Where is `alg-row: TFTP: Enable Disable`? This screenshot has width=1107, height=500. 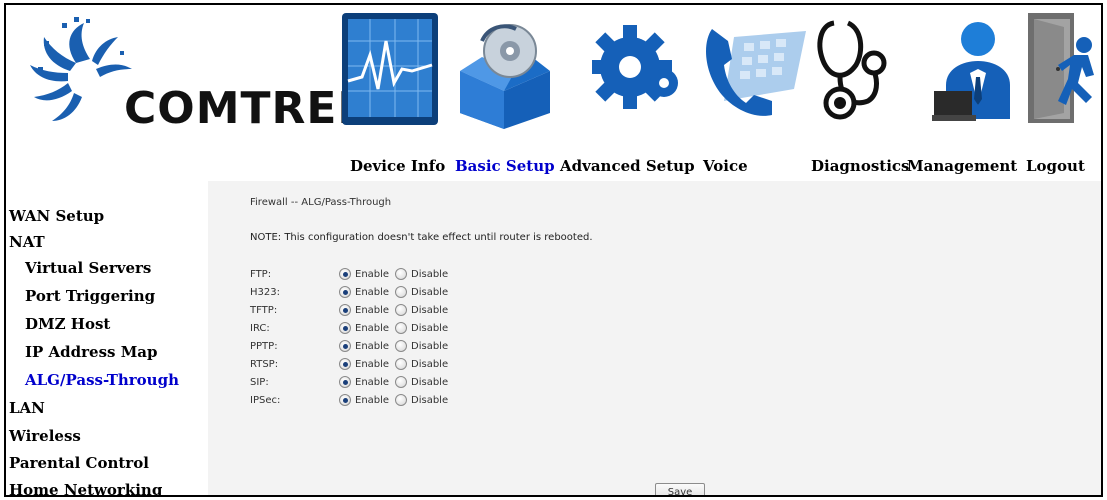 alg-row: TFTP: Enable Disable is located at coordinates (450, 311).